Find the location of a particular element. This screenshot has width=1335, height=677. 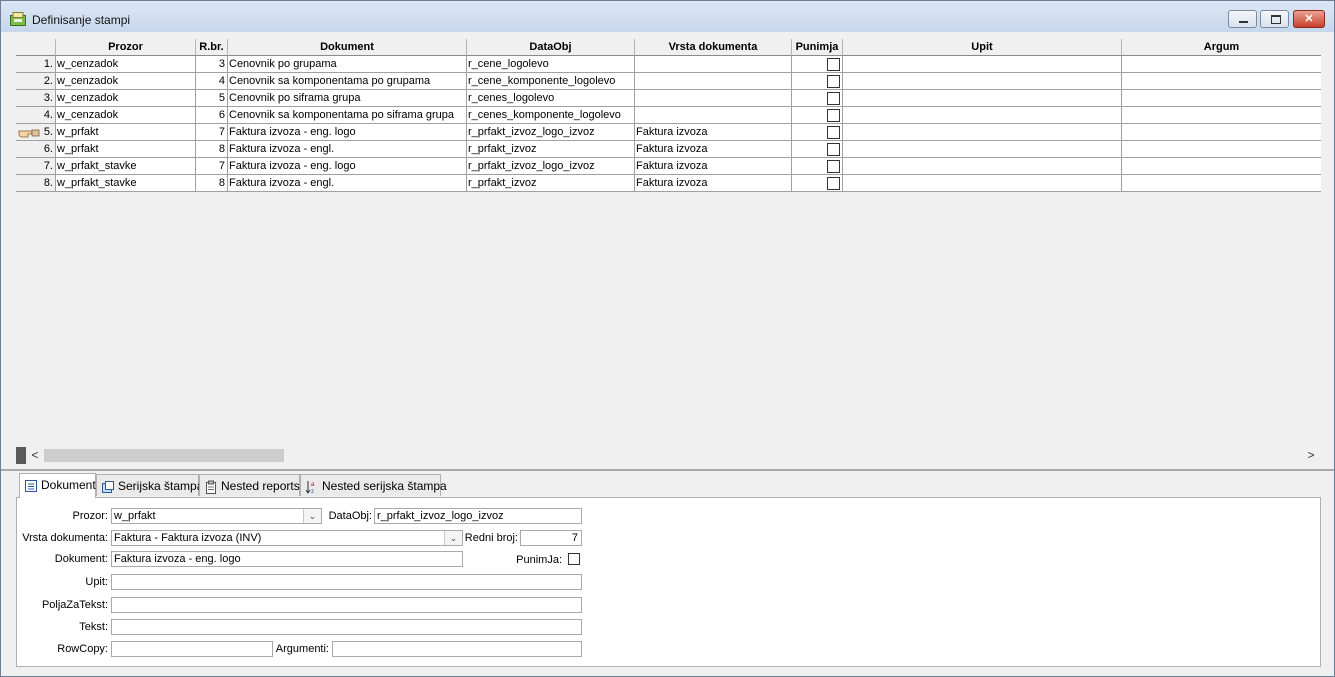

upit-field is located at coordinates (346, 582).